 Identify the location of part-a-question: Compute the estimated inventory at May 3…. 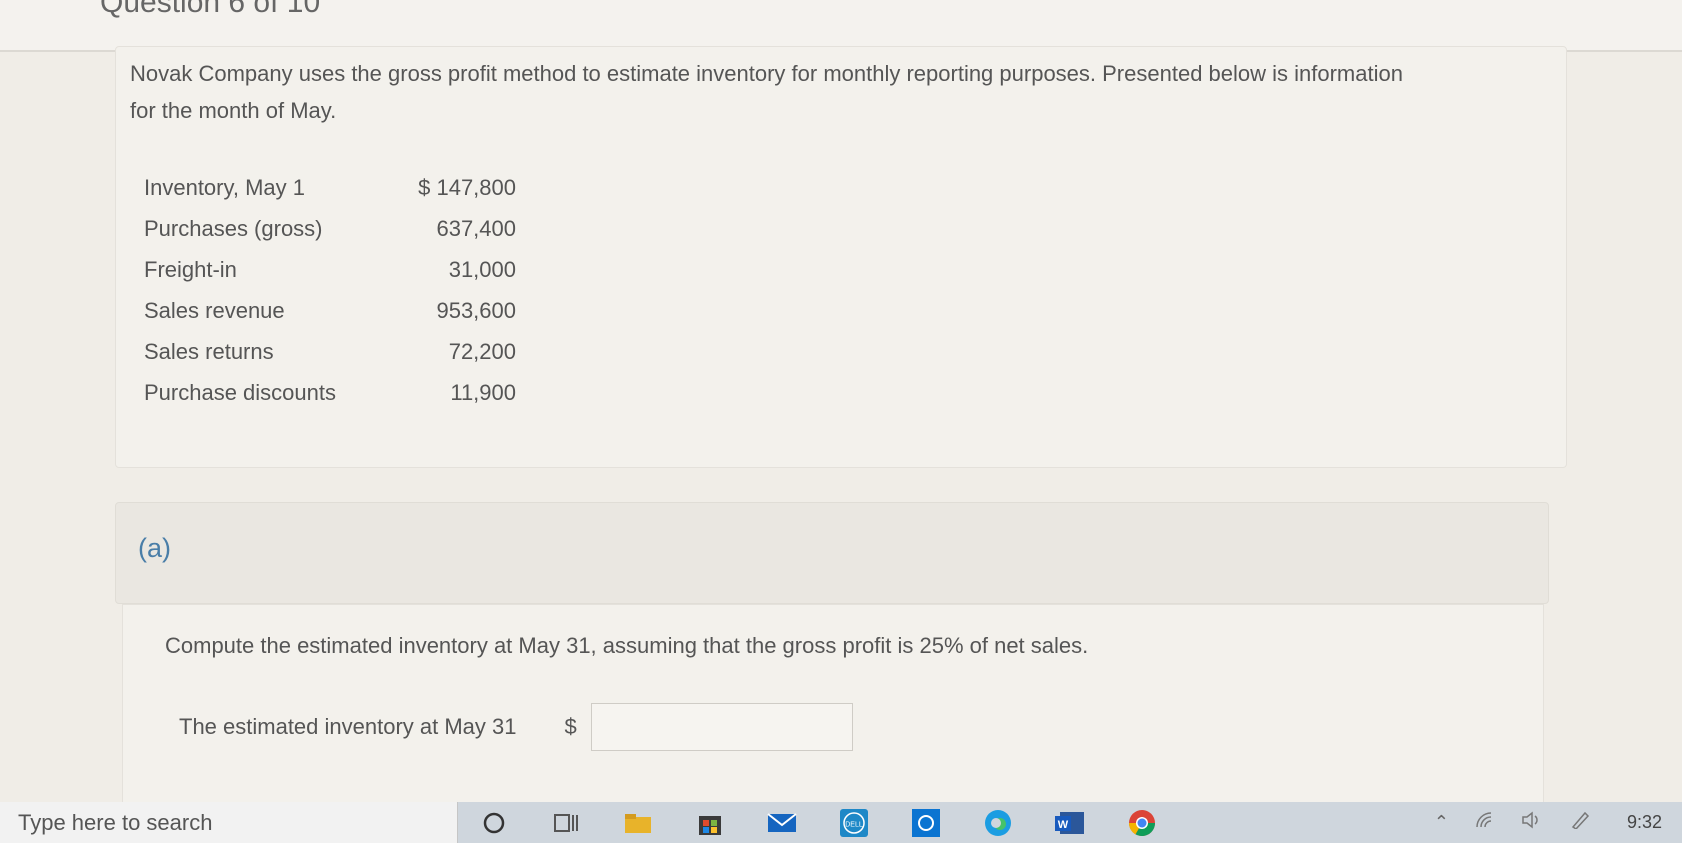
(627, 645).